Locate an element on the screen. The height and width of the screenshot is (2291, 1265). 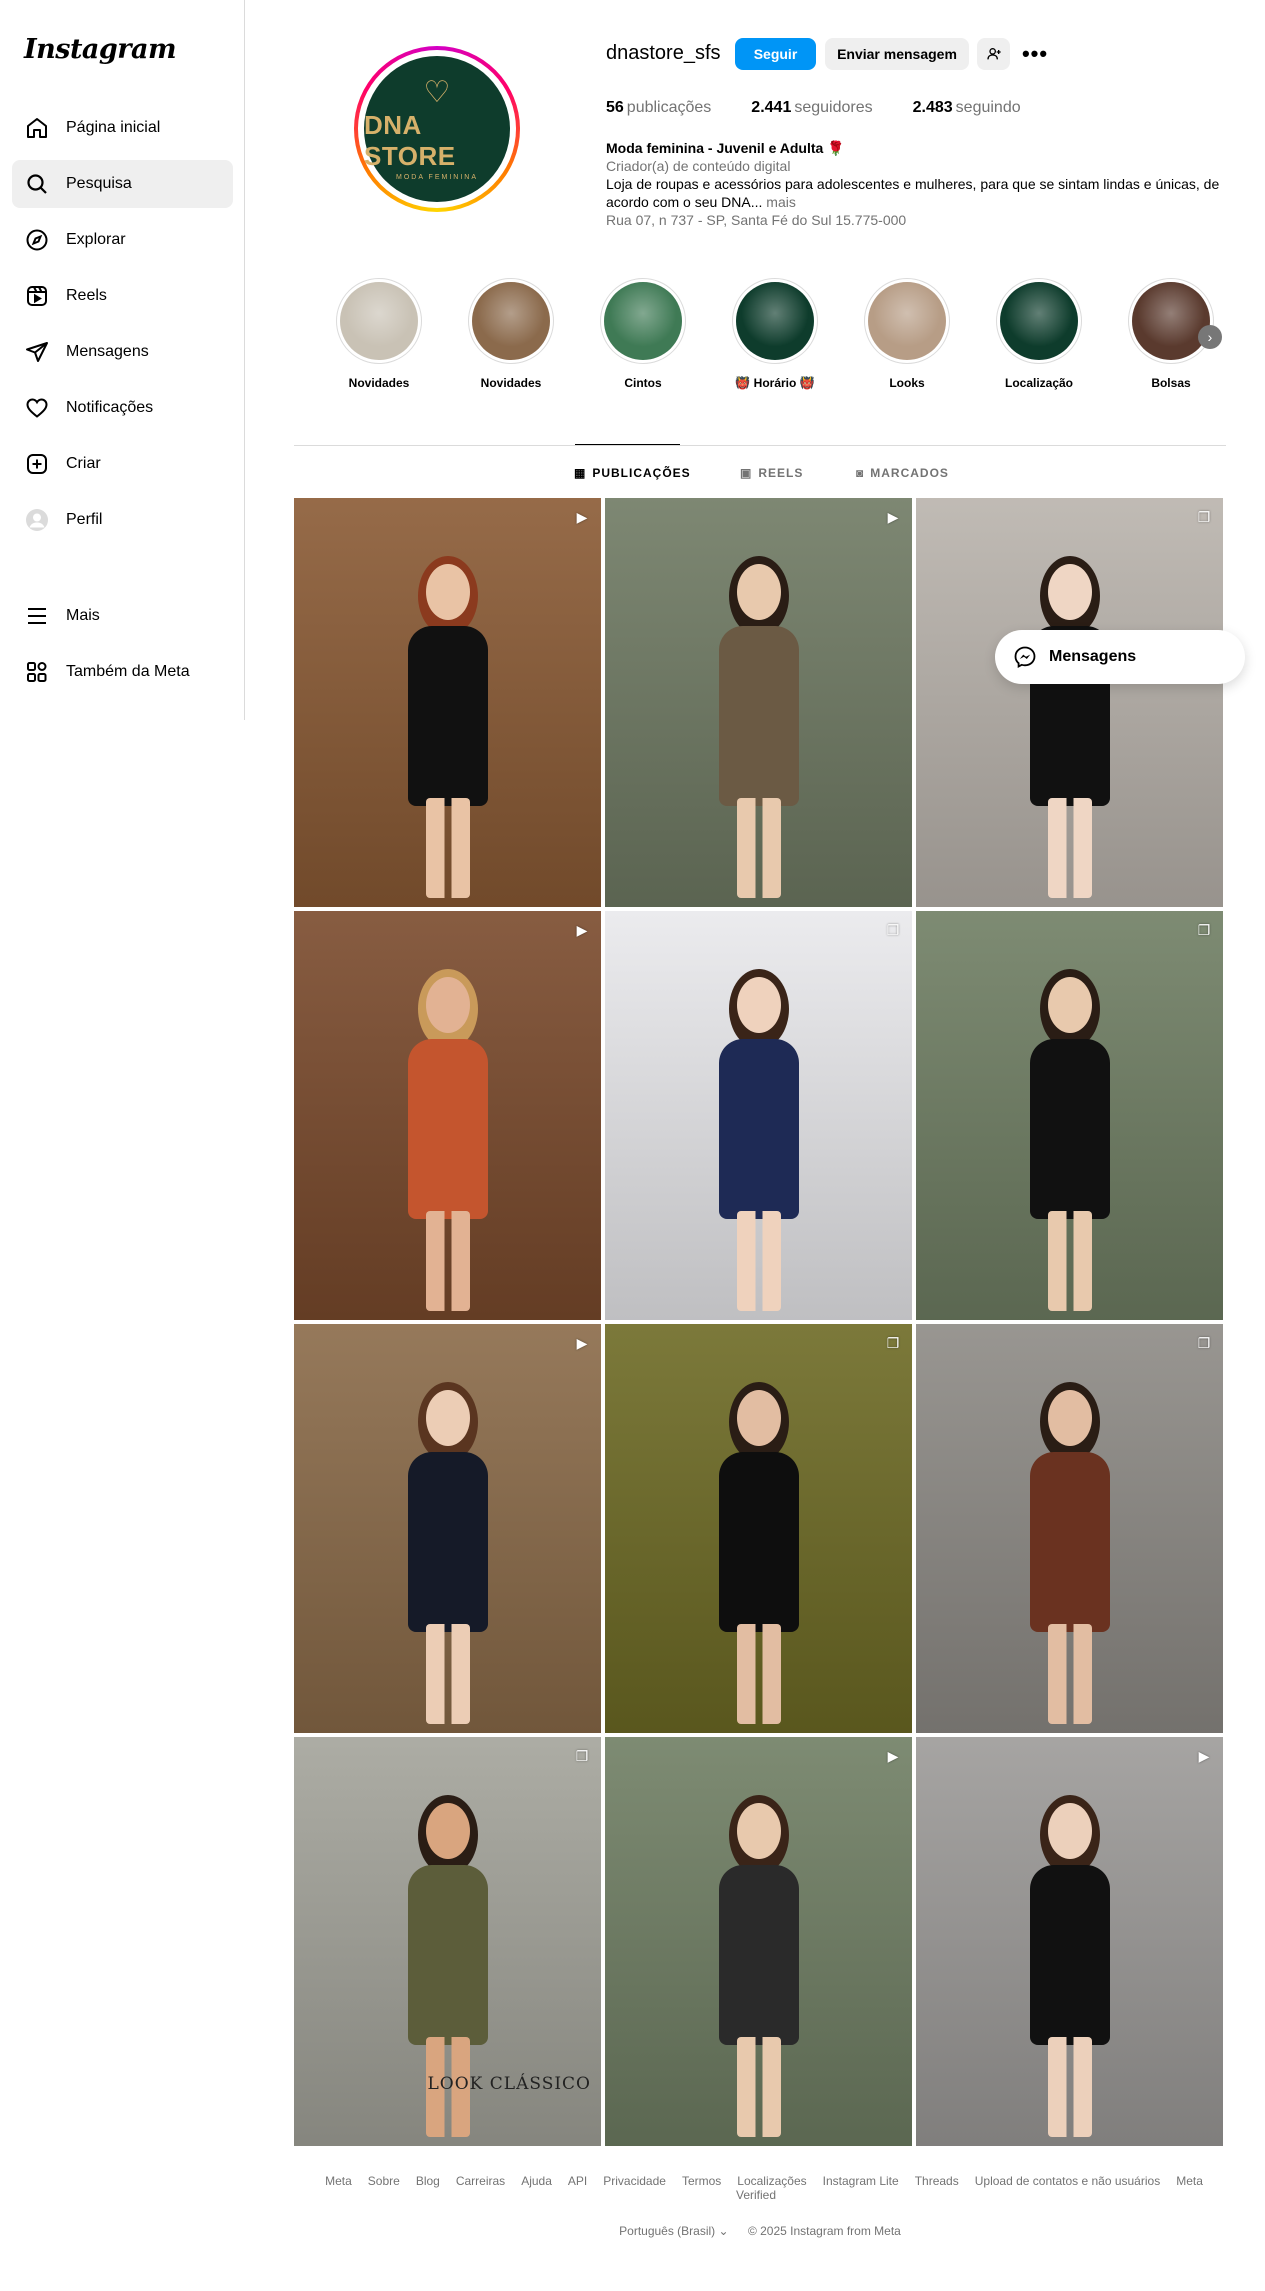
nav-item-messages: Mensagens is located at coordinates (122, 352).